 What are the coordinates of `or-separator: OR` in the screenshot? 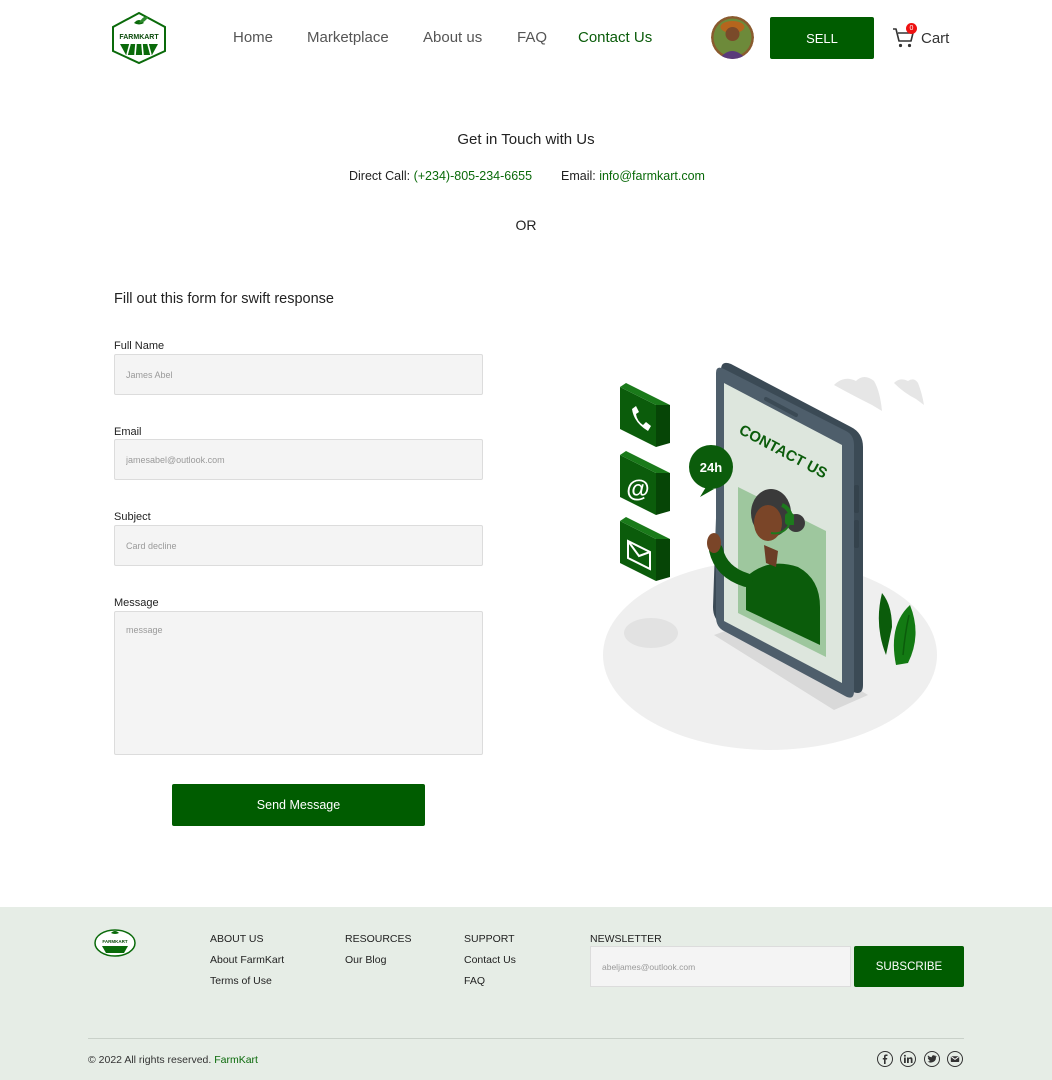 It's located at (526, 225).